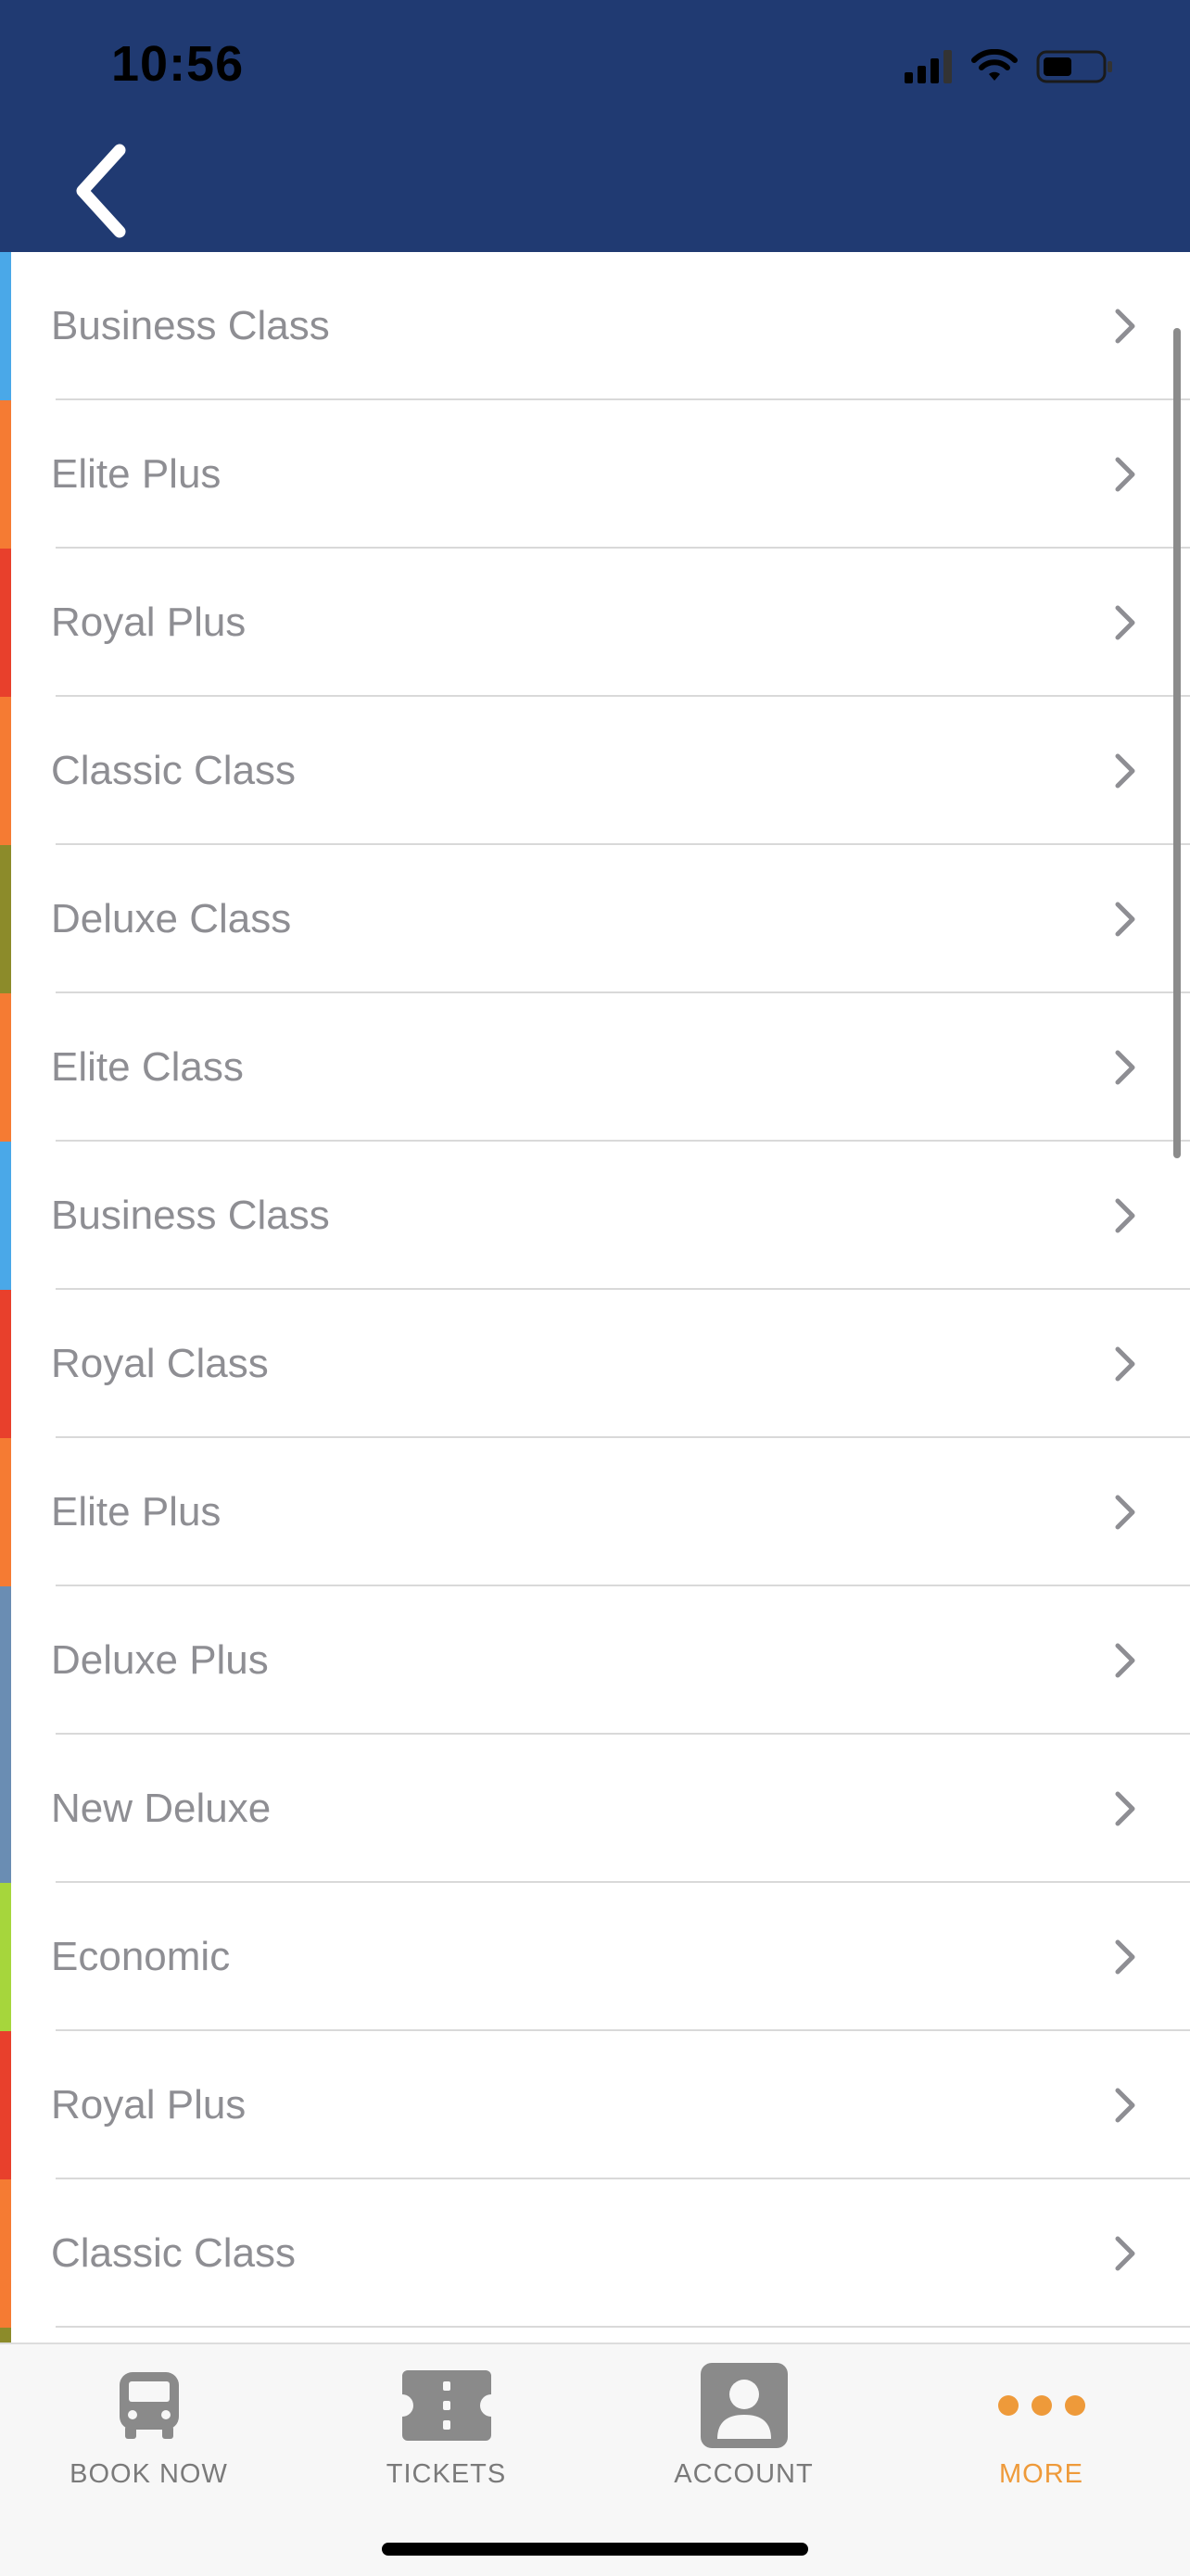  Describe the element at coordinates (595, 126) in the screenshot. I see `app-header: 10:56` at that location.